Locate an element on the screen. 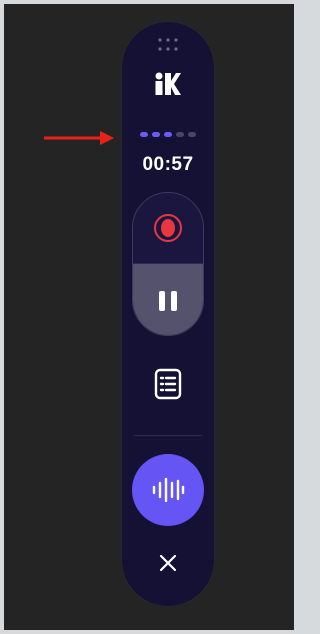 This screenshot has height=634, width=320. record-control-group is located at coordinates (168, 264).